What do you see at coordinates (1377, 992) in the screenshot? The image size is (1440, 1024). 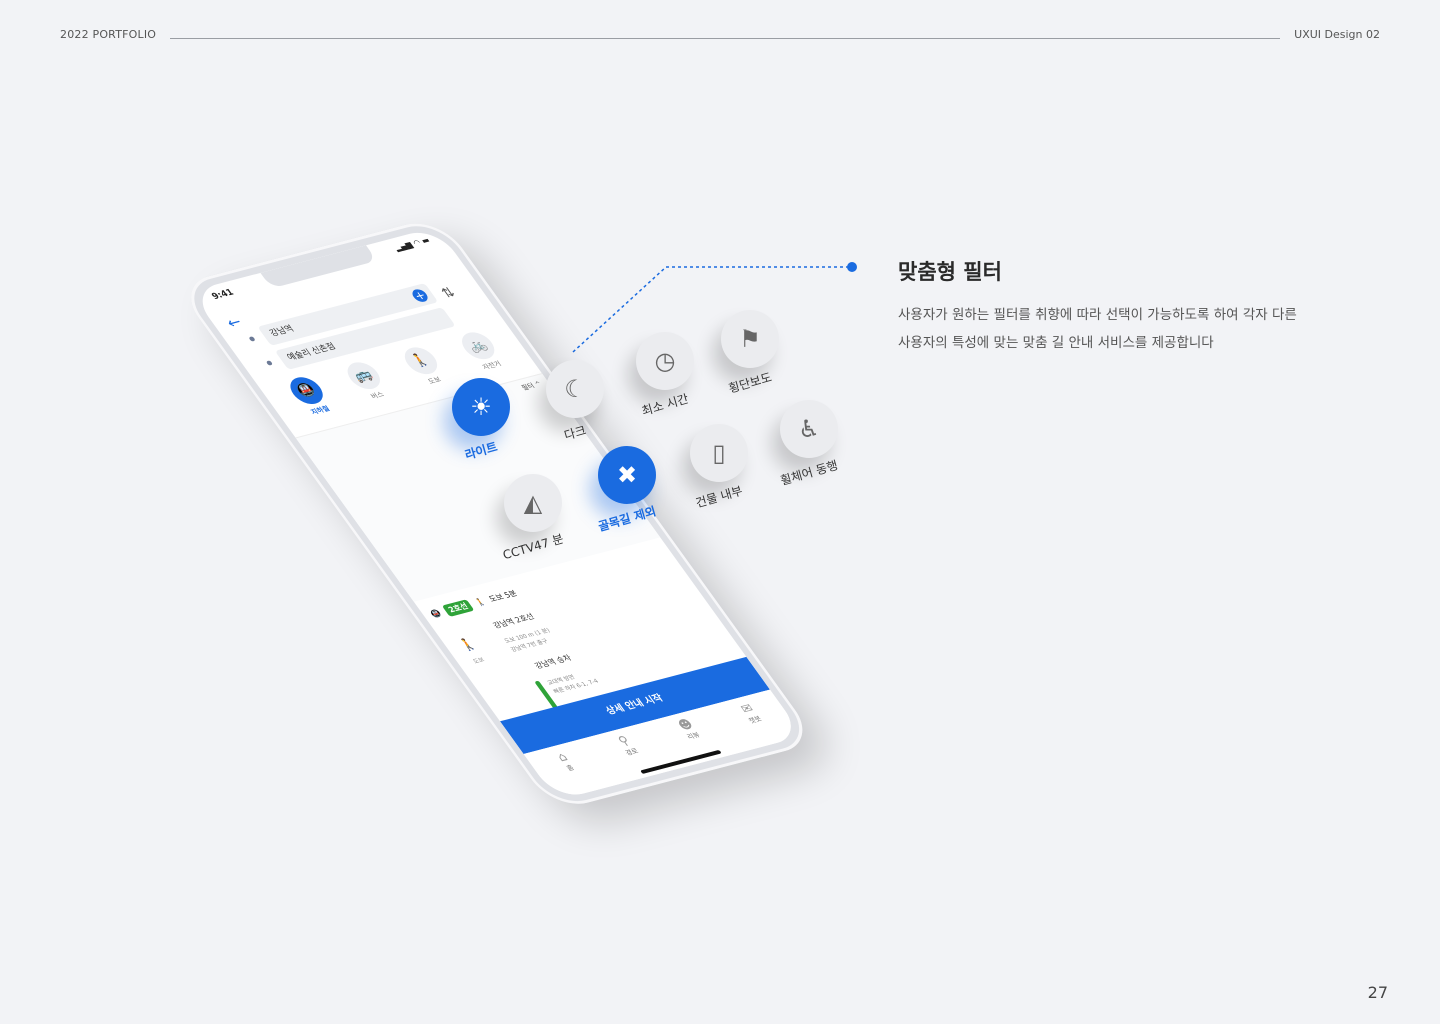 I see `page-number: 27` at bounding box center [1377, 992].